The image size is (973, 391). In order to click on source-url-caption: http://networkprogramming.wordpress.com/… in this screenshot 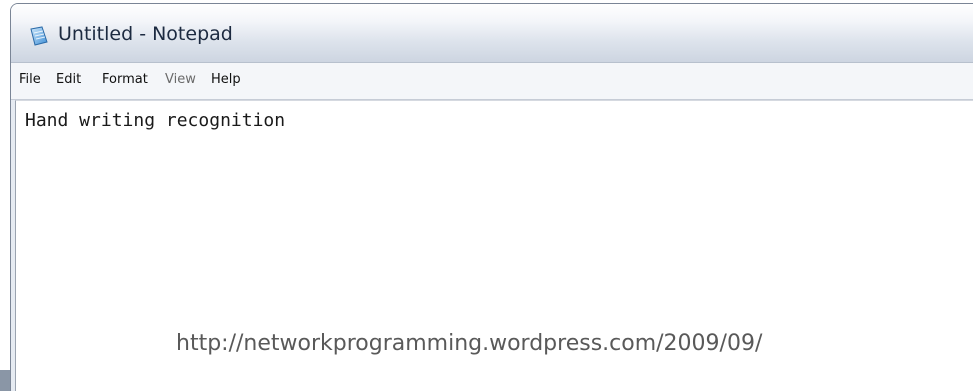, I will do `click(469, 343)`.